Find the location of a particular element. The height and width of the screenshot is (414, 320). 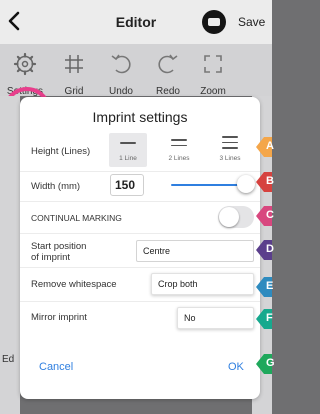

save-button: Save is located at coordinates (251, 22).